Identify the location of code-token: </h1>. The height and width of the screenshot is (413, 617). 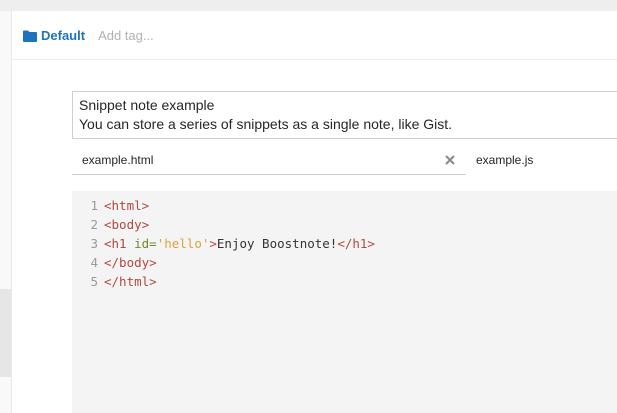
(356, 243).